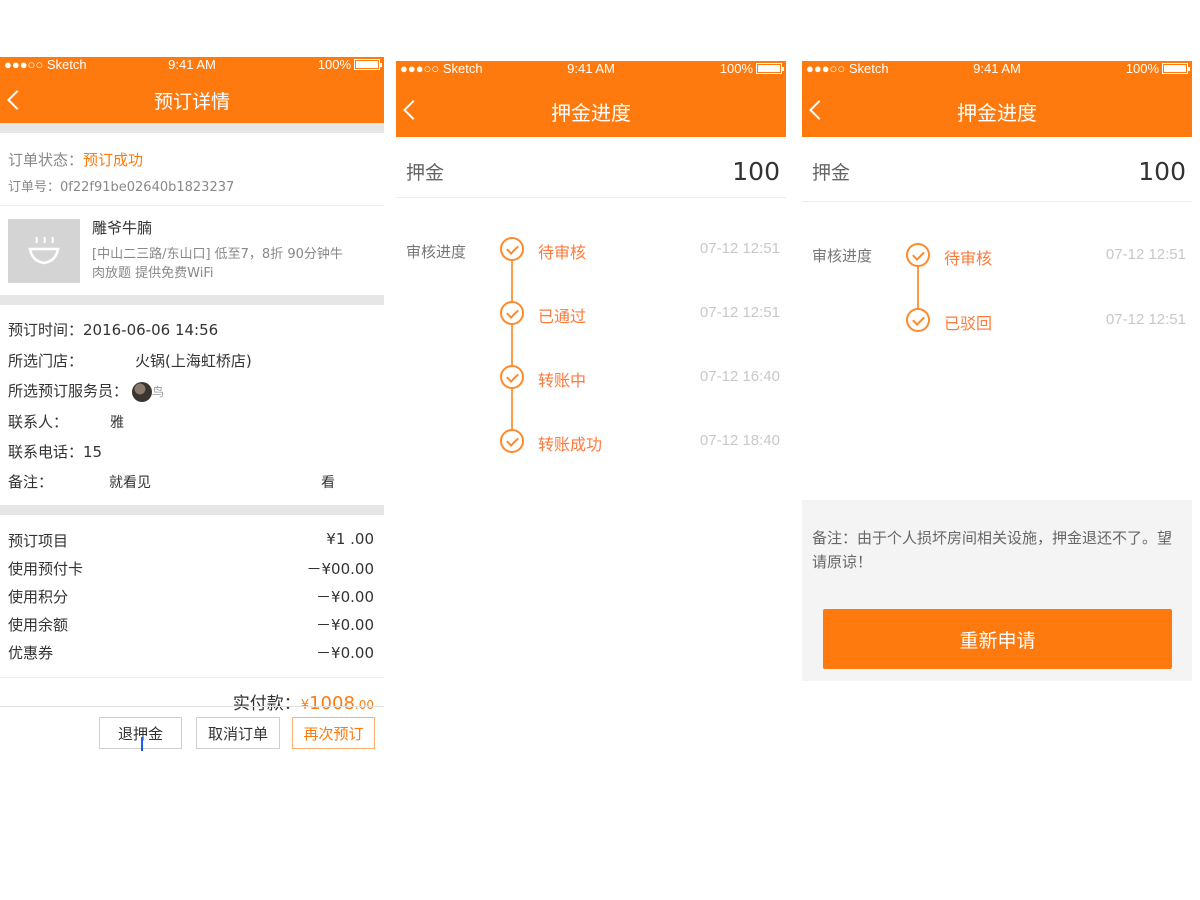  Describe the element at coordinates (121, 187) in the screenshot. I see `order-number: 订单号：0f22f91be02640b1823237` at that location.